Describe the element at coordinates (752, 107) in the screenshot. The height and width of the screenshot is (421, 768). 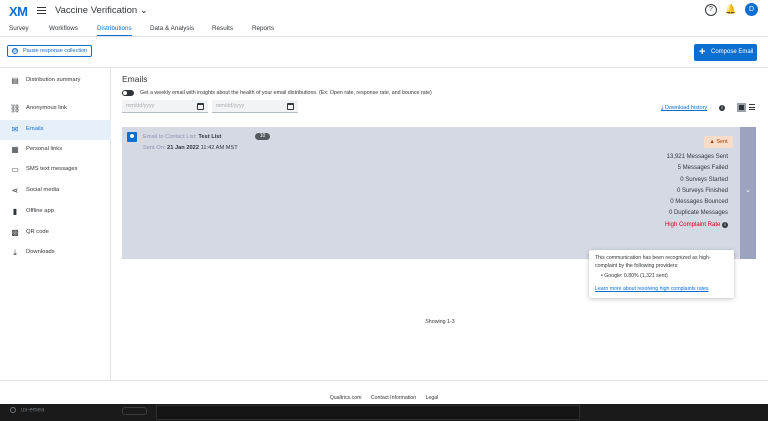
I see `list-view-icon` at that location.